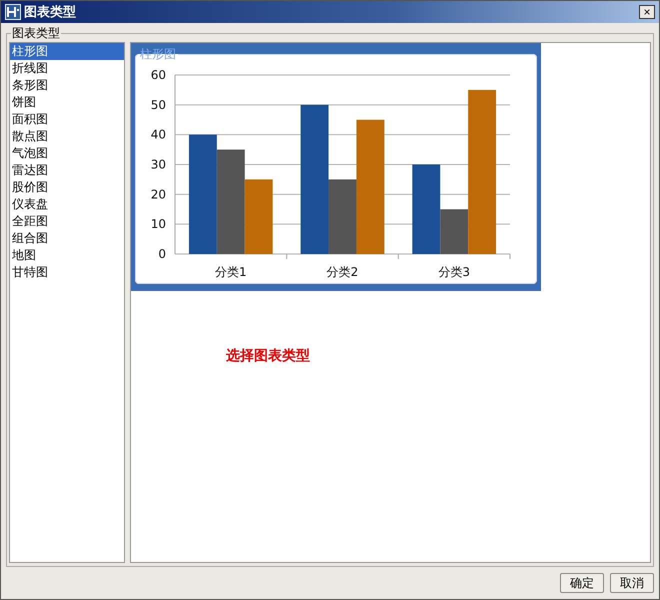  Describe the element at coordinates (67, 170) in the screenshot. I see `list-item: 雷达图` at that location.